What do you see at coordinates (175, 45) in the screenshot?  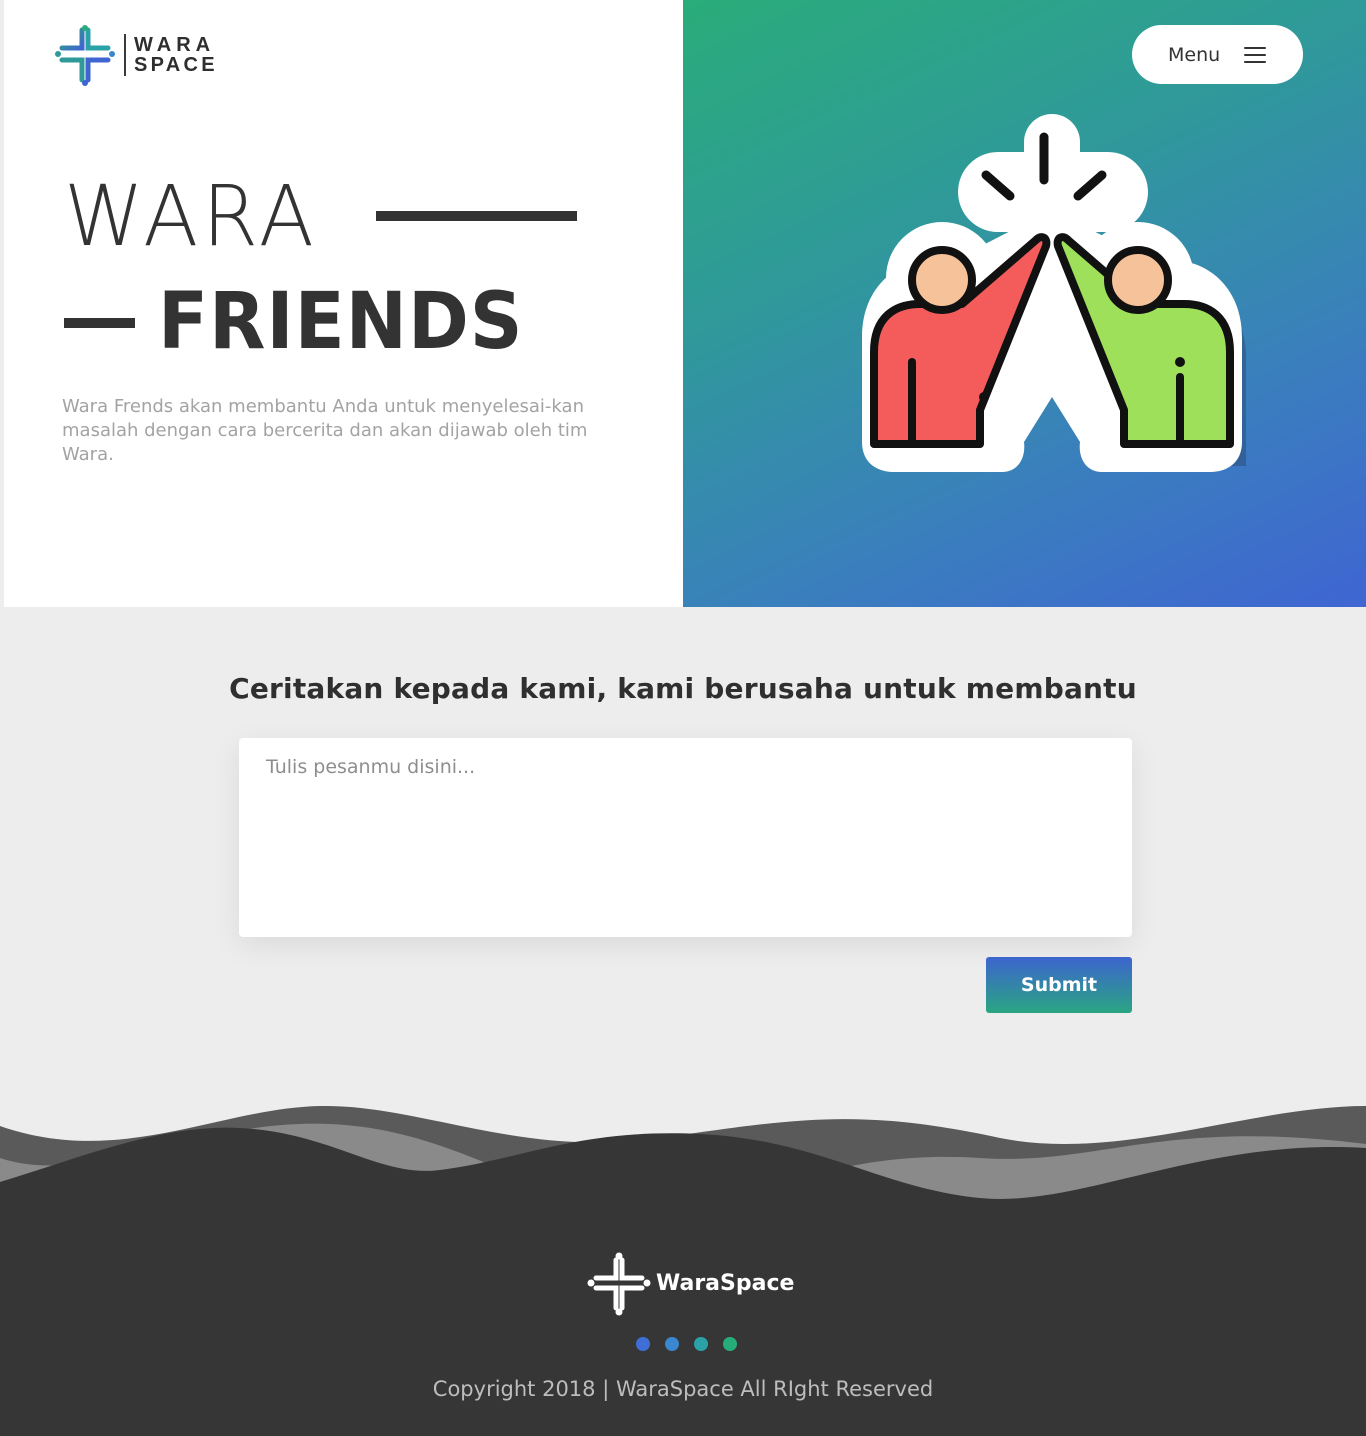 I see `logo-line1: WARA` at bounding box center [175, 45].